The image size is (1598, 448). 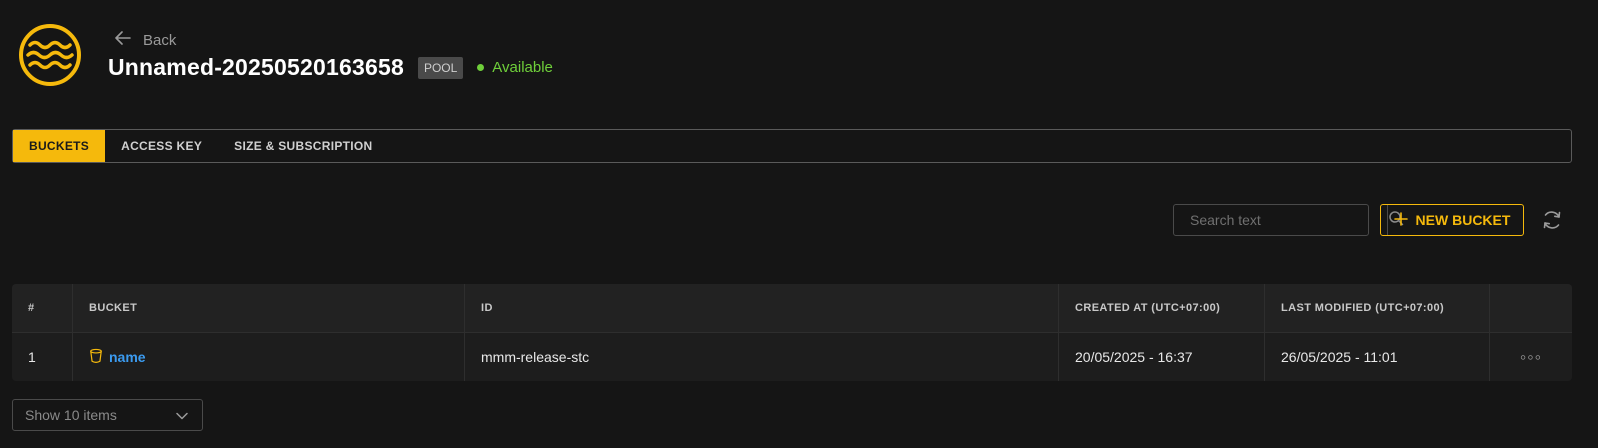 What do you see at coordinates (182, 415) in the screenshot?
I see `chevron-down-icon` at bounding box center [182, 415].